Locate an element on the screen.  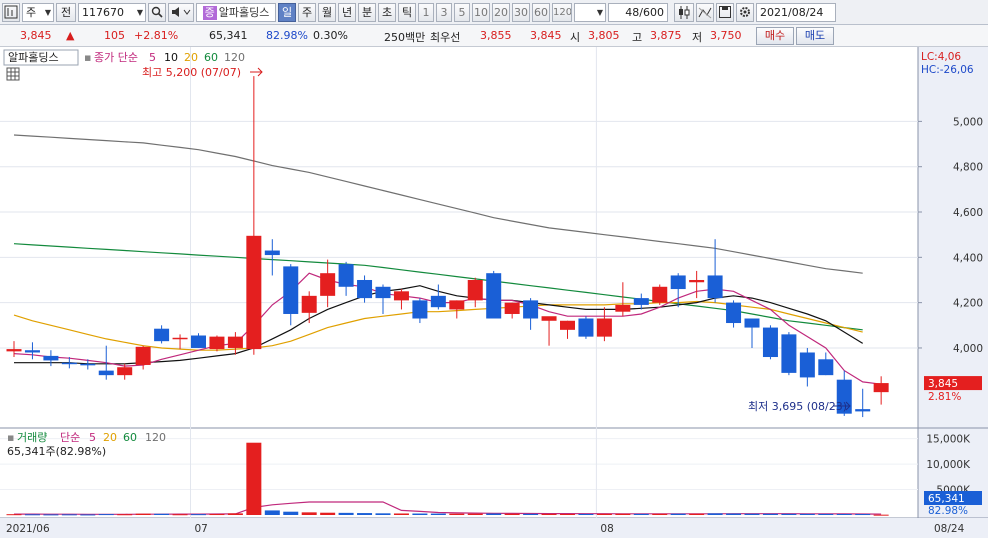
vol-ma-20: 20 is located at coordinates (110, 437).